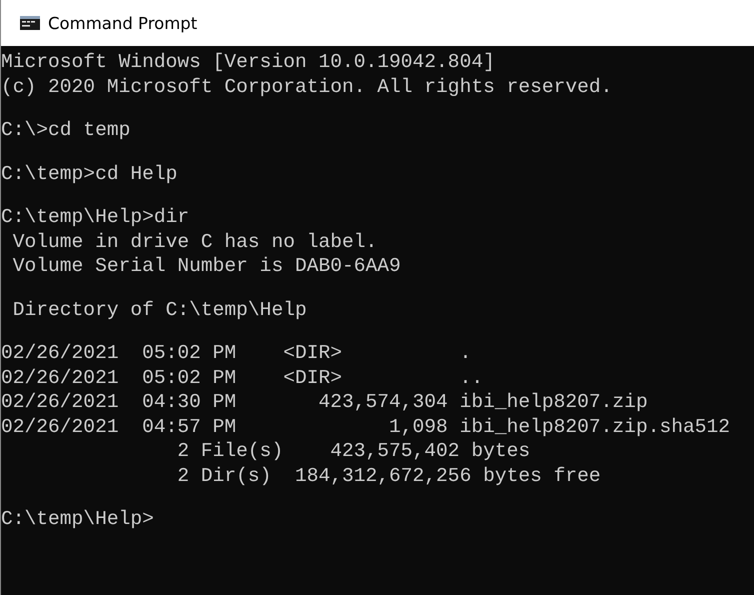  Describe the element at coordinates (123, 23) in the screenshot. I see `window-title: Command Prompt` at that location.